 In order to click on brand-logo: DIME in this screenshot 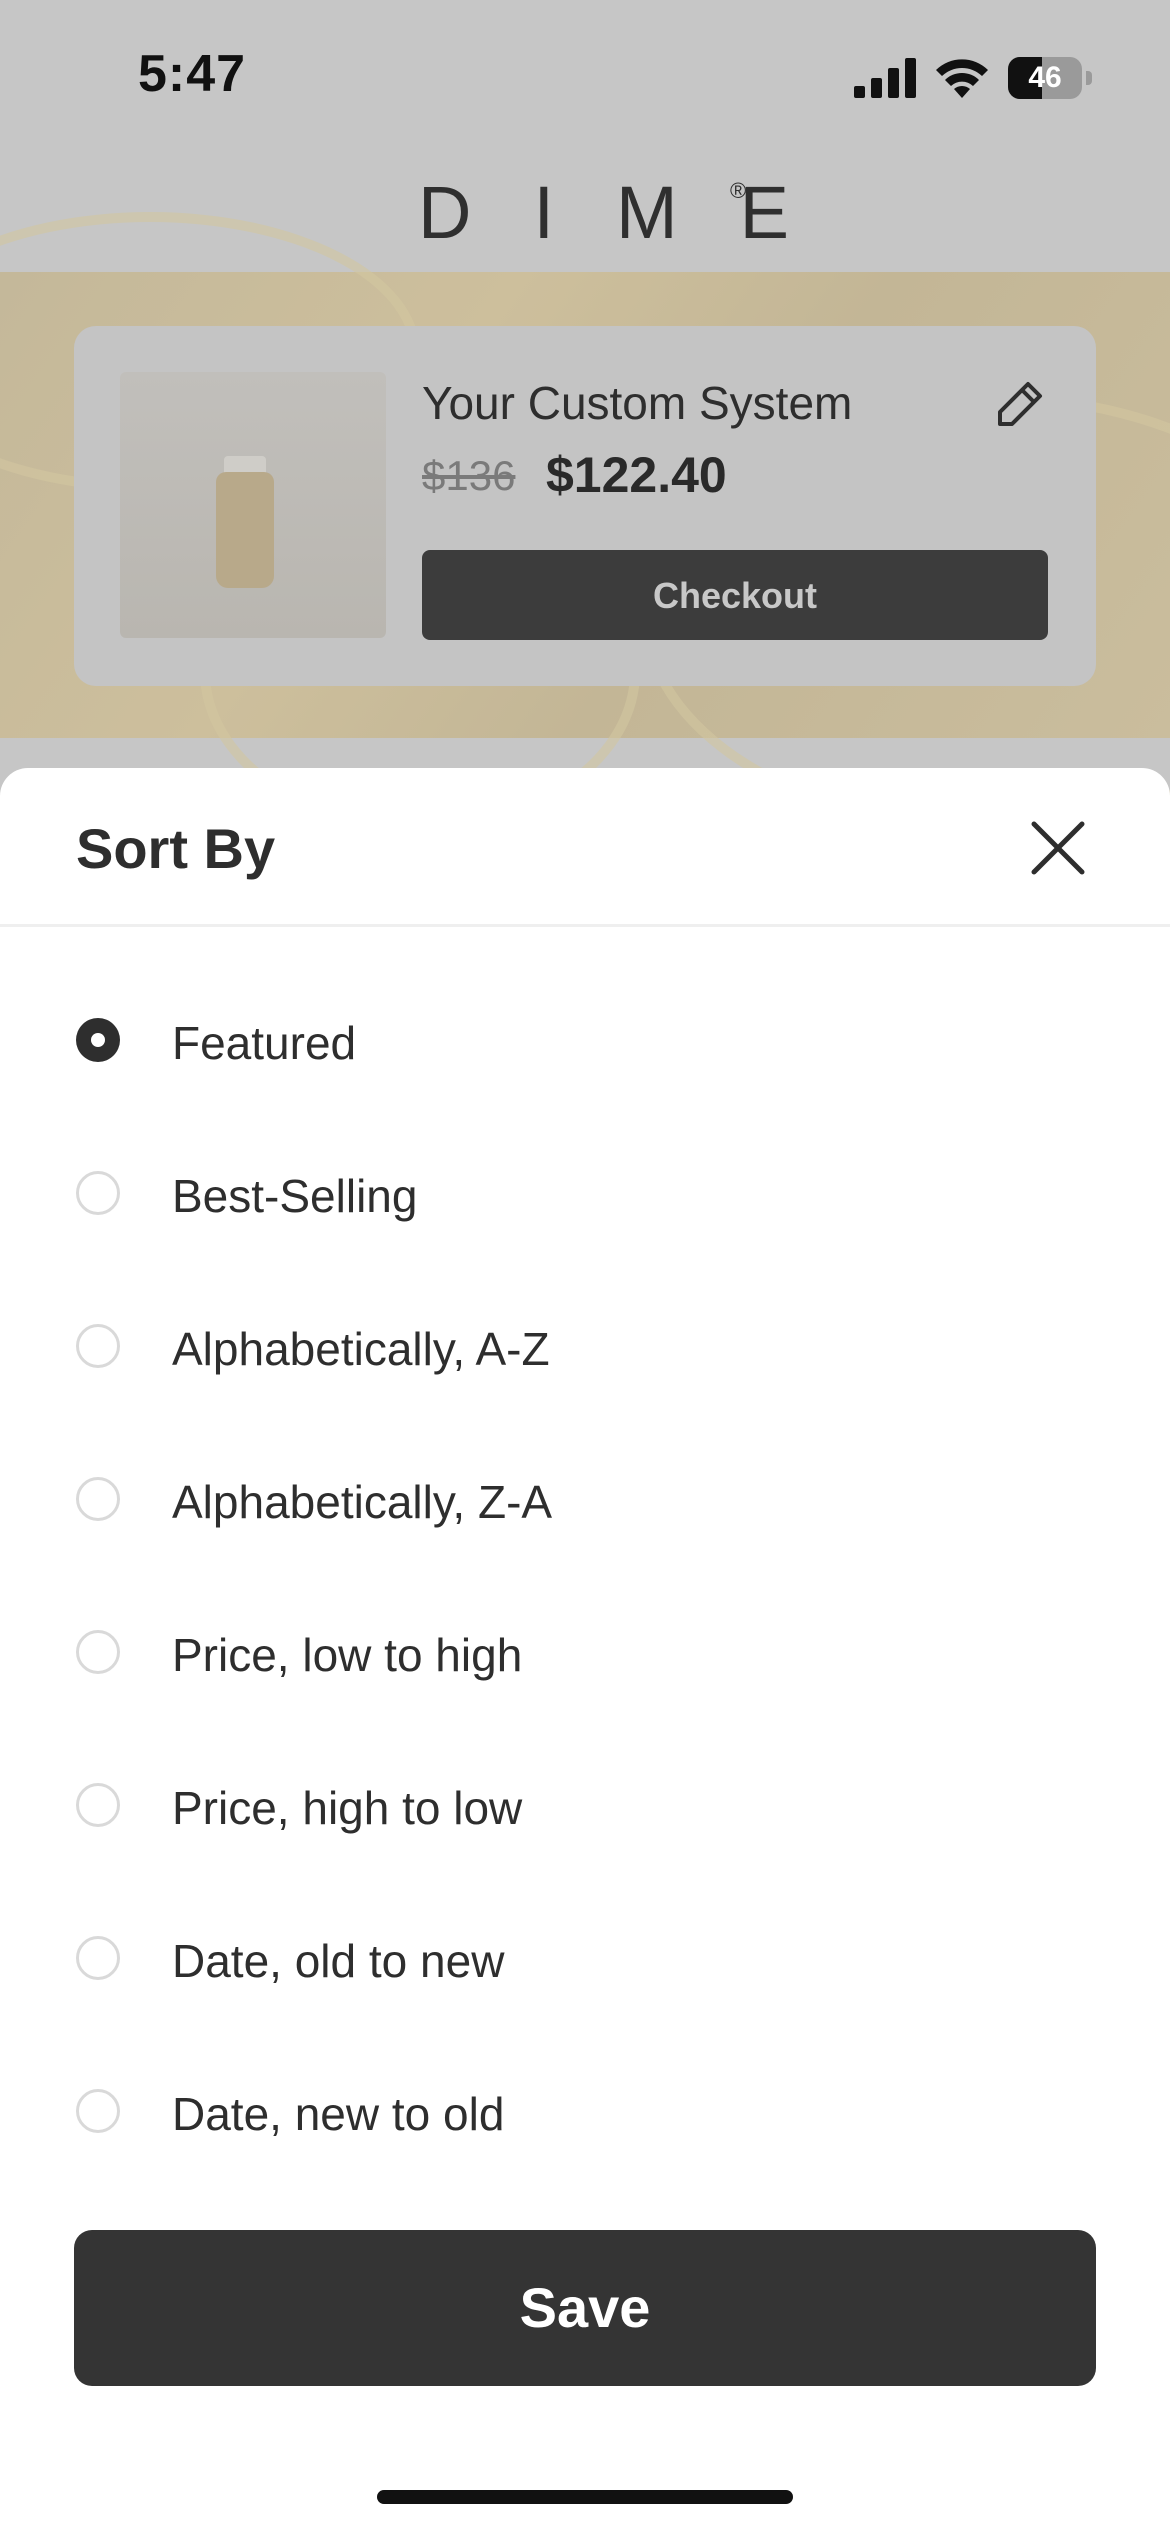, I will do `click(634, 212)`.